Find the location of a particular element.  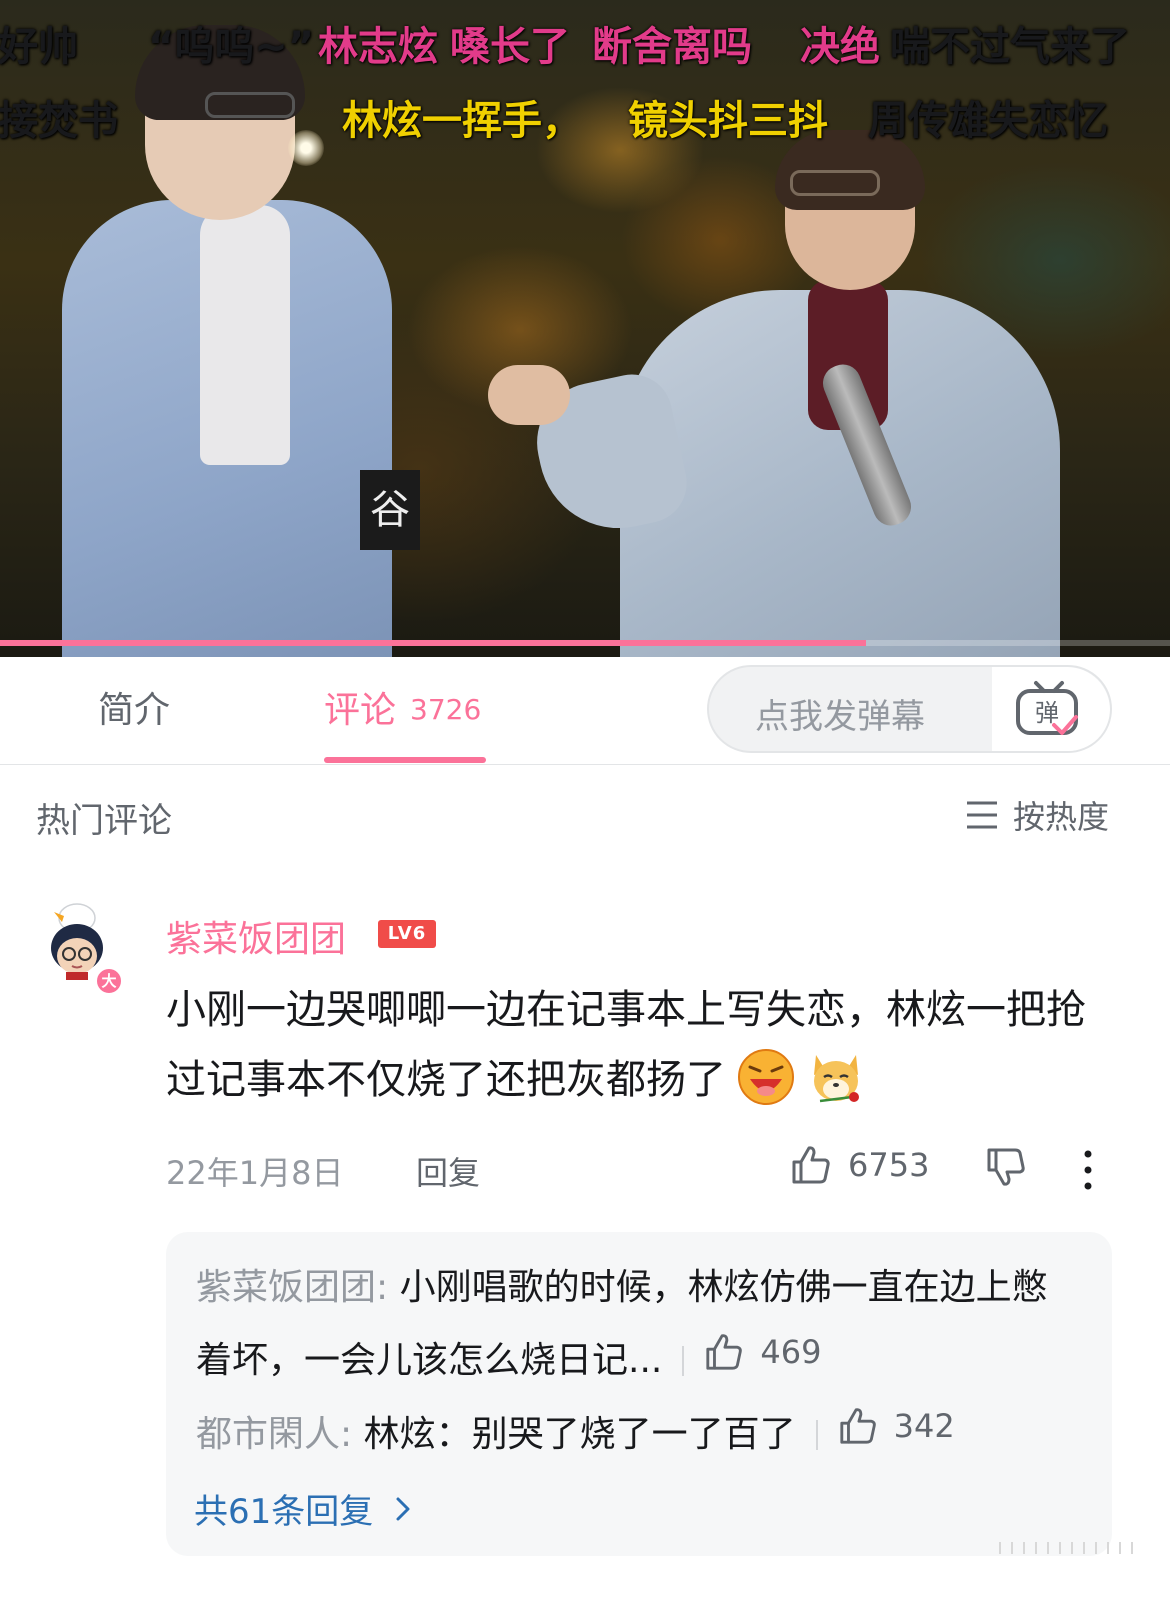

danmaku-input-box: 点我发弹幕 弹 is located at coordinates (909, 709).